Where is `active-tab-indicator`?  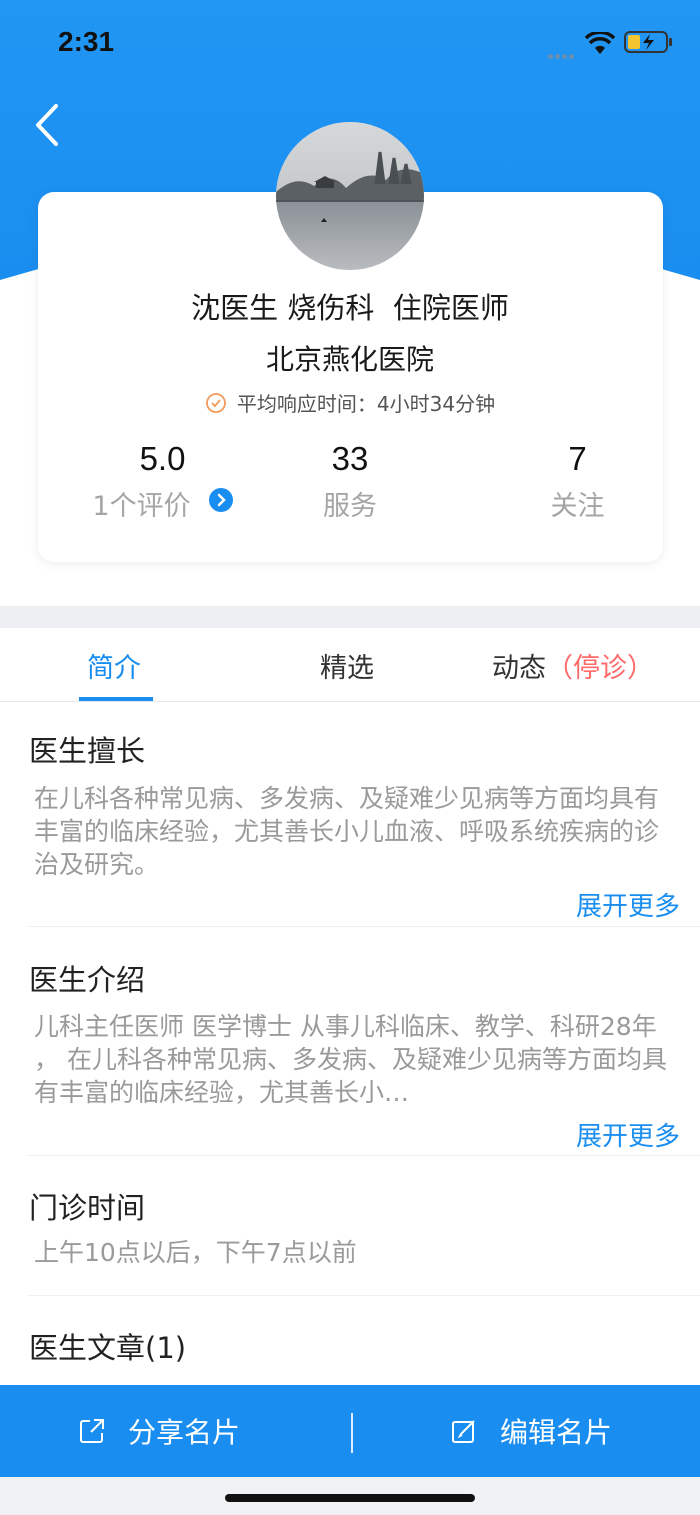
active-tab-indicator is located at coordinates (116, 699).